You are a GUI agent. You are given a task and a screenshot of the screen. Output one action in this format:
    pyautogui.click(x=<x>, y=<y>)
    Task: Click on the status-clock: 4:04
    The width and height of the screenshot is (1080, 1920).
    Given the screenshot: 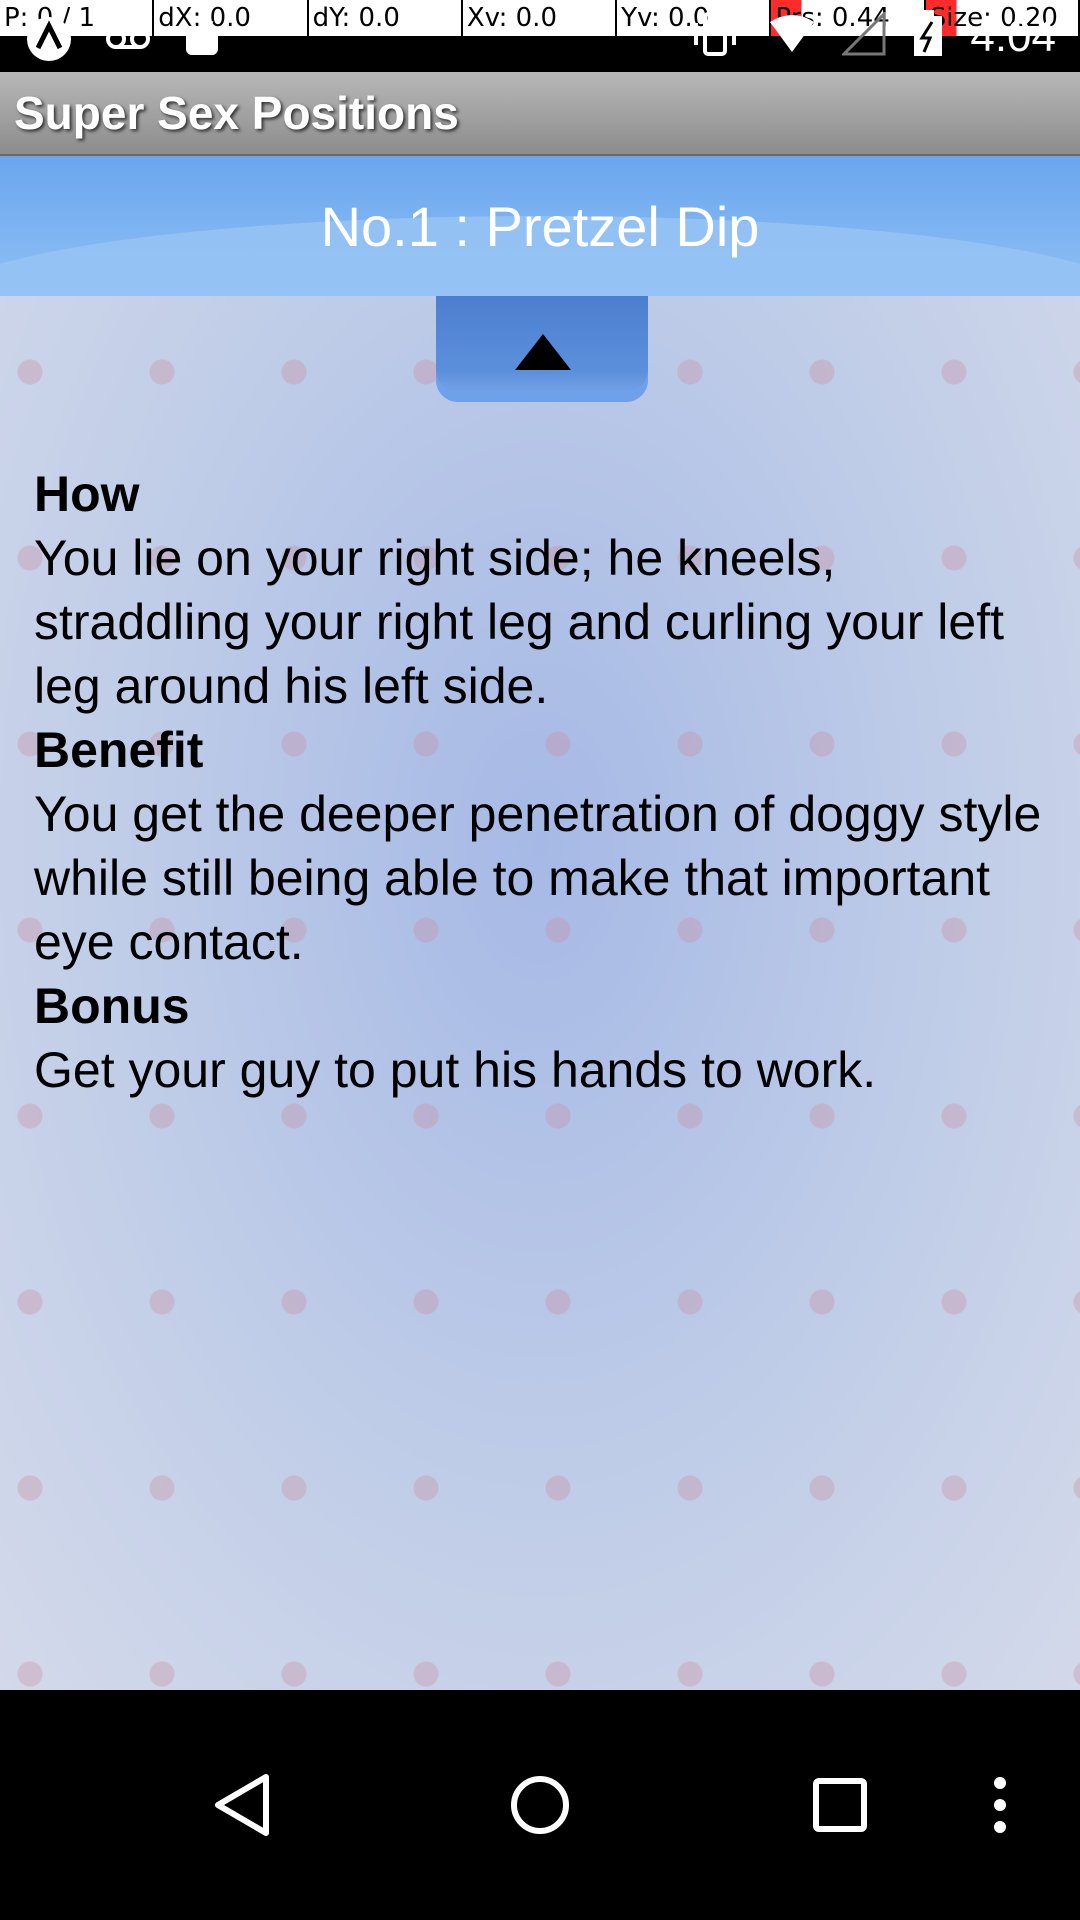 What is the action you would take?
    pyautogui.click(x=1013, y=36)
    